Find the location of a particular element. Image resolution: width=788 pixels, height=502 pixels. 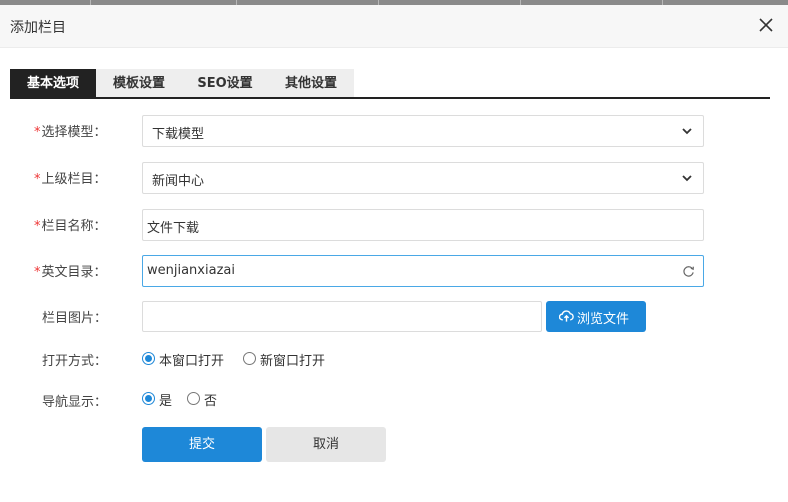

image-label: 栏目图片： is located at coordinates (75, 318).